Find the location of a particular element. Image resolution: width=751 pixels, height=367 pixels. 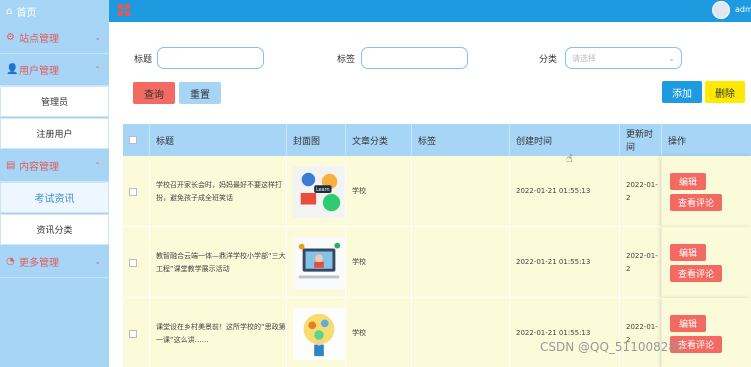

reset-button: 重置 is located at coordinates (200, 93).